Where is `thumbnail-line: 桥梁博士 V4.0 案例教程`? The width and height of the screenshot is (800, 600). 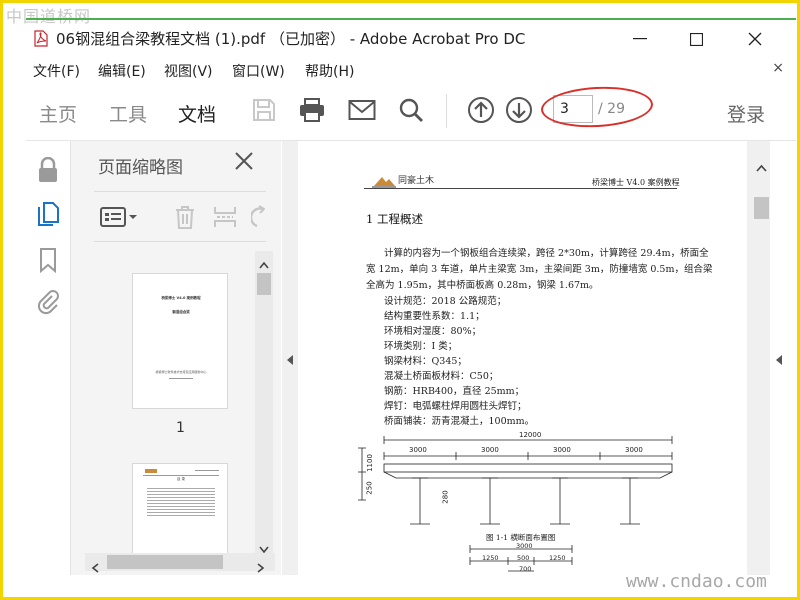
thumbnail-line: 桥梁博士 V4.0 案例教程 is located at coordinates (181, 298).